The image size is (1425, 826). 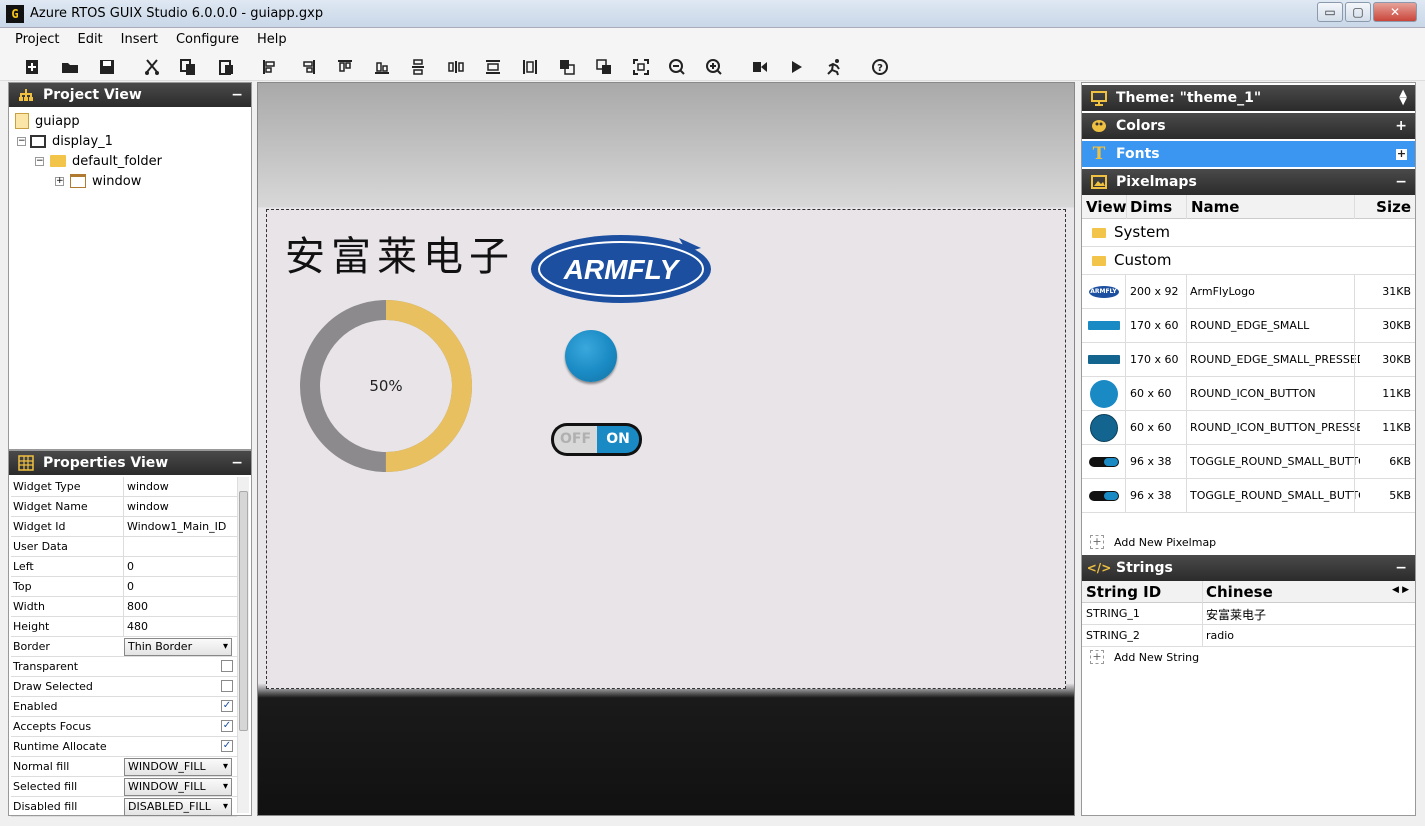 I want to click on properties-view-header: Properties View −, so click(x=130, y=463).